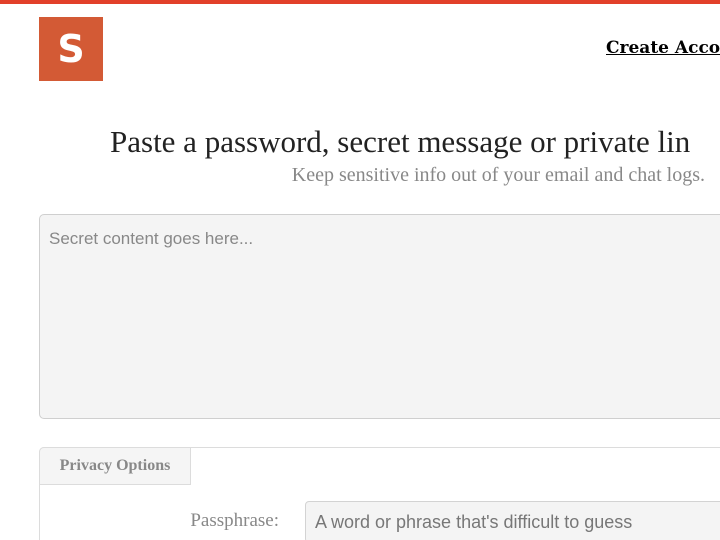 The width and height of the screenshot is (720, 540). Describe the element at coordinates (360, 2) in the screenshot. I see `top-accent-bar` at that location.